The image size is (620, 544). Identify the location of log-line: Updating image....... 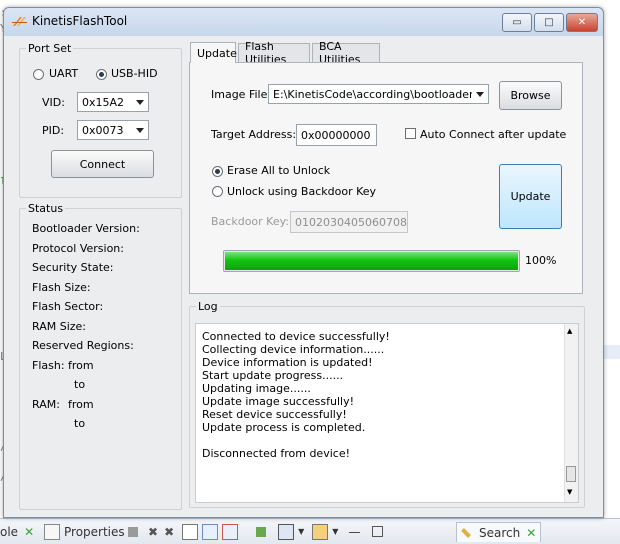
(256, 388).